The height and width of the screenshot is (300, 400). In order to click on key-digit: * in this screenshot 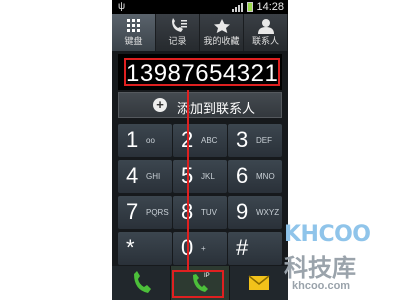, I will do `click(130, 247)`.